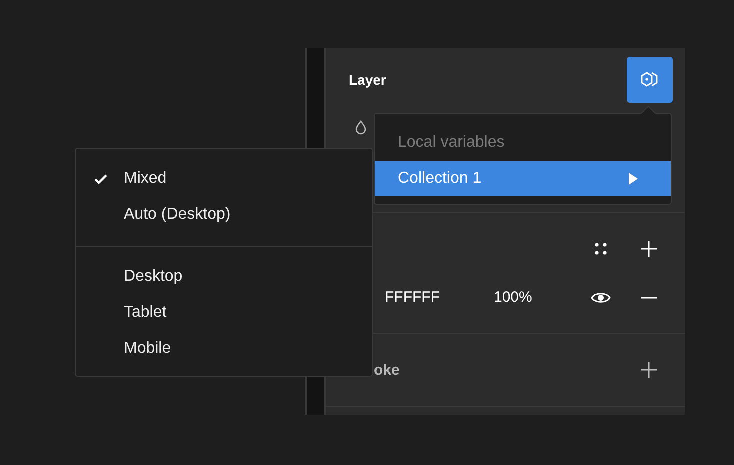 This screenshot has width=734, height=465. What do you see at coordinates (601, 249) in the screenshot?
I see `styles-icon` at bounding box center [601, 249].